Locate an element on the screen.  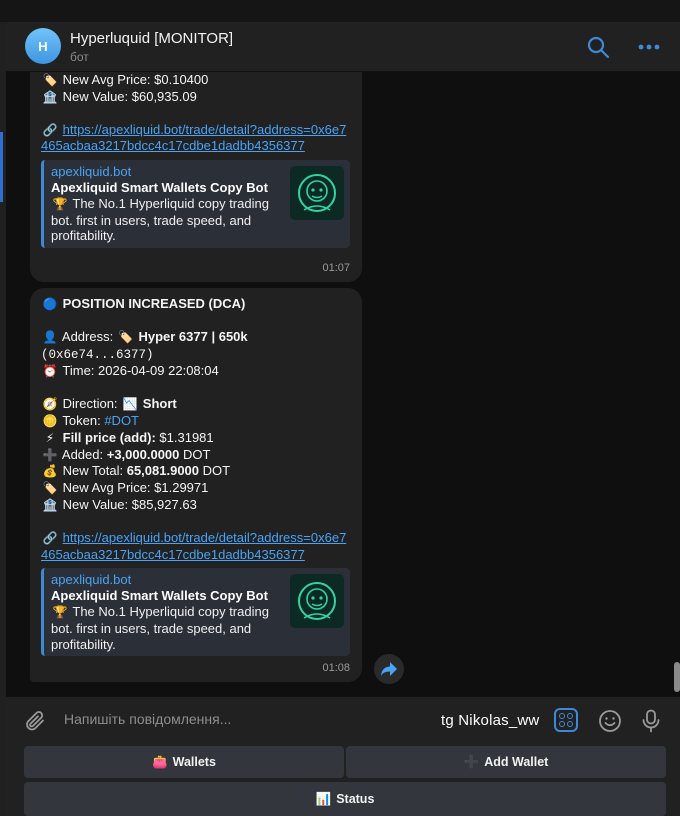
microphone-icon is located at coordinates (651, 721).